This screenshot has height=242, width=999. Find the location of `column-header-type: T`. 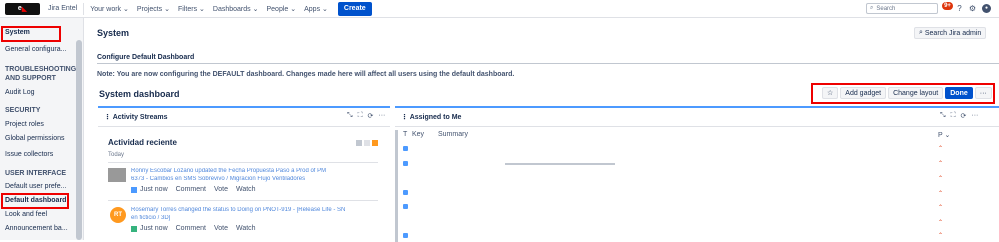

column-header-type: T is located at coordinates (405, 134).